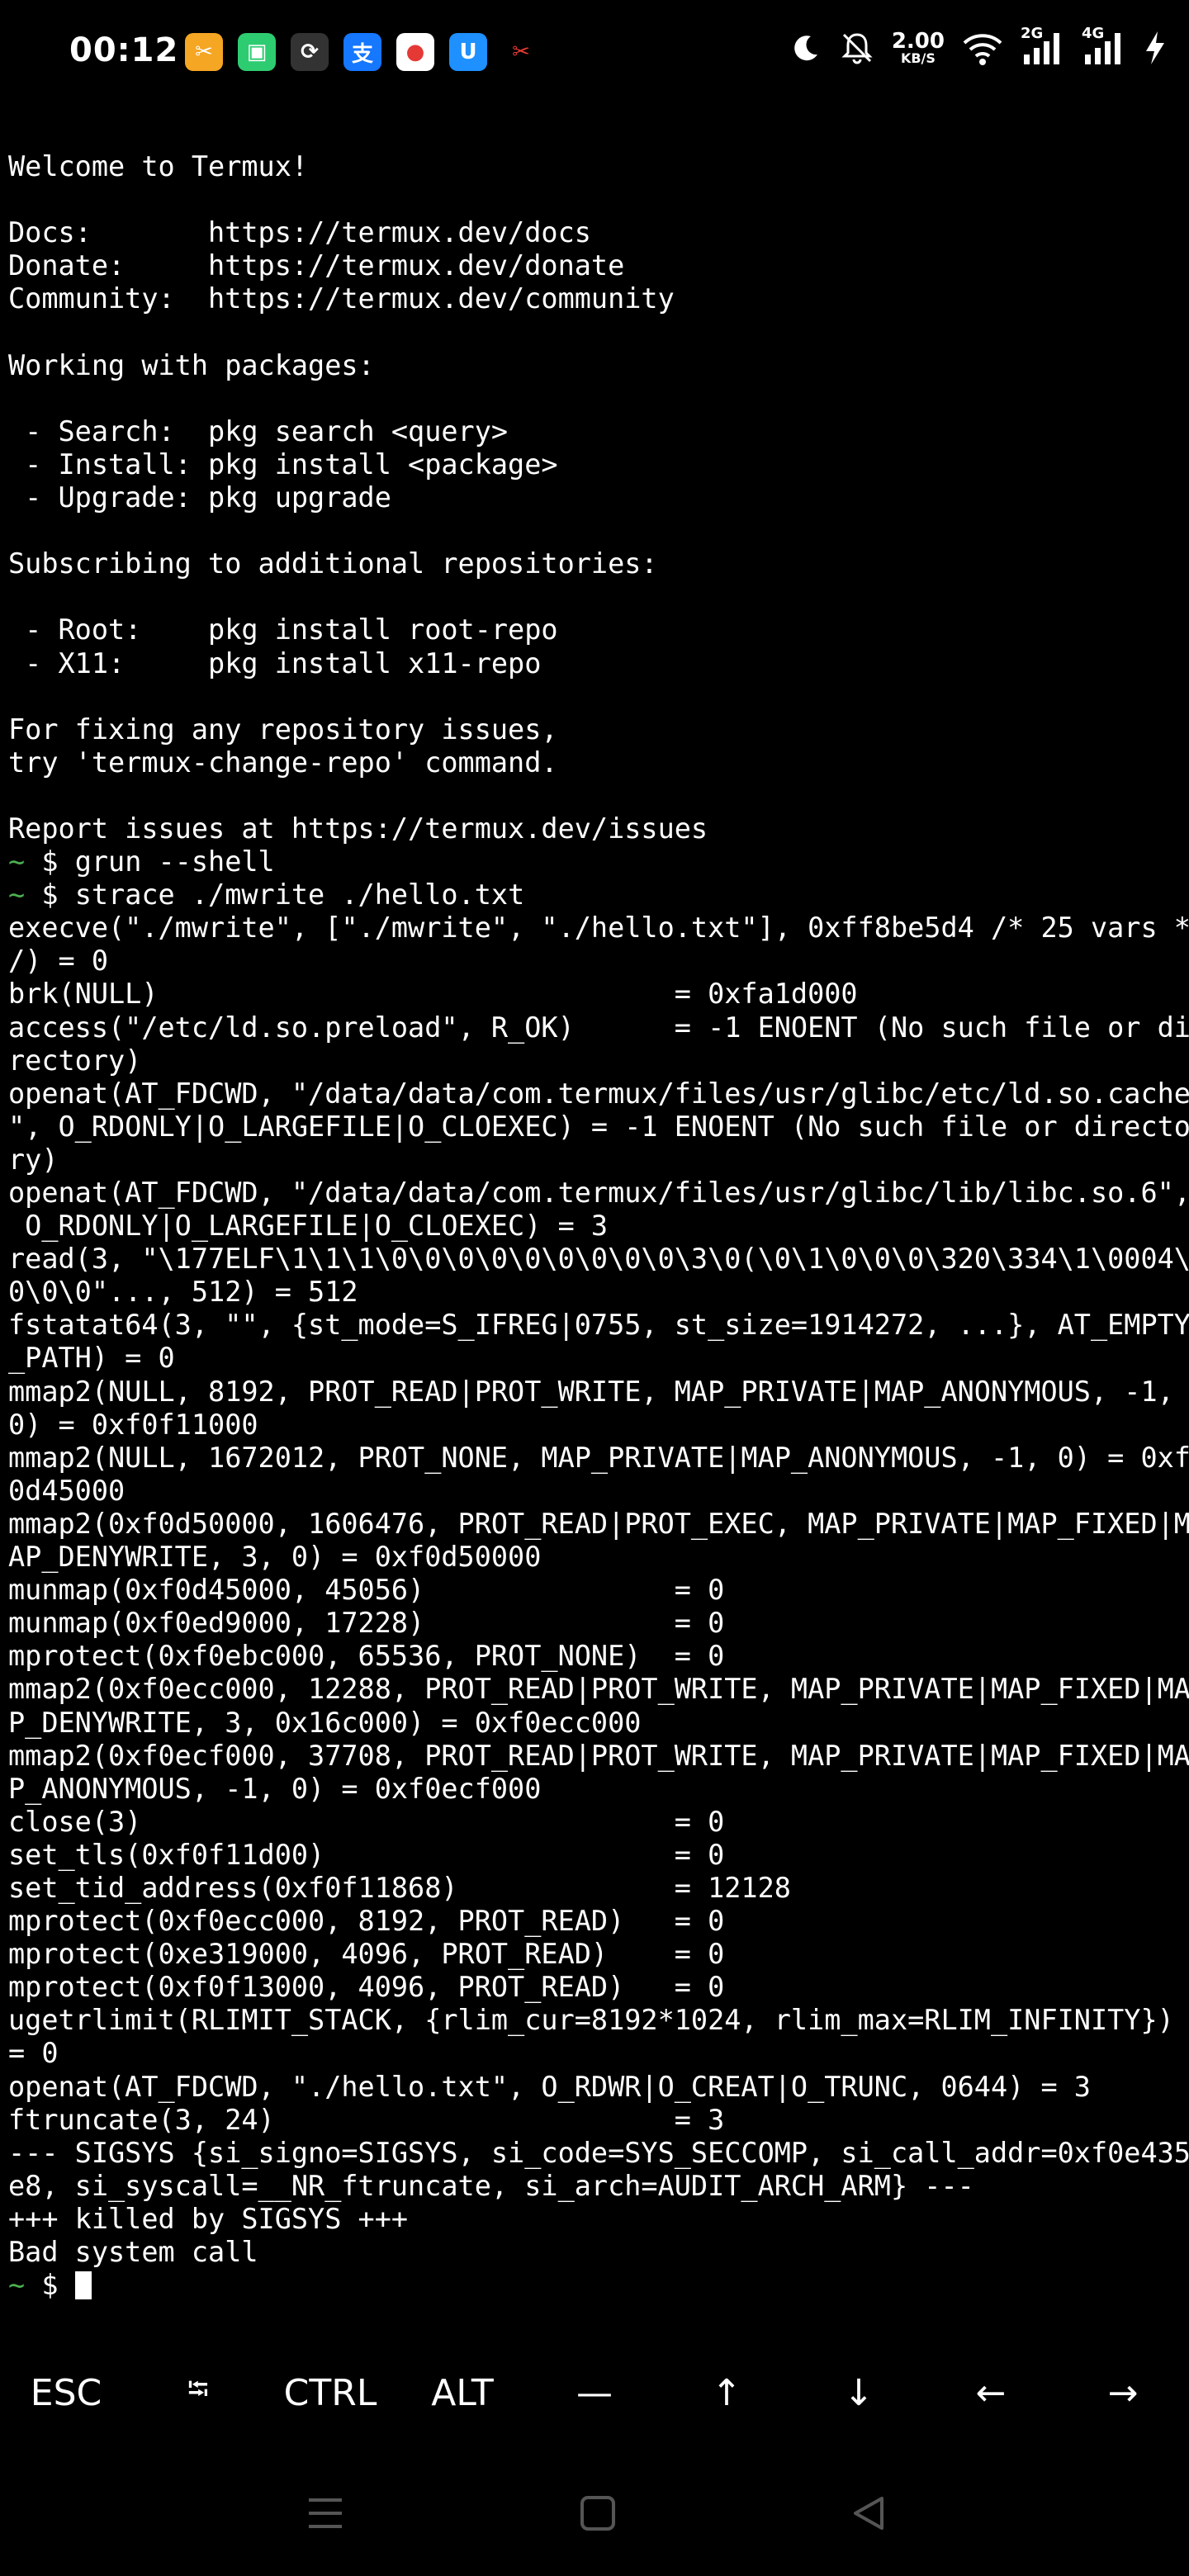  Describe the element at coordinates (1155, 48) in the screenshot. I see `charging-icon` at that location.